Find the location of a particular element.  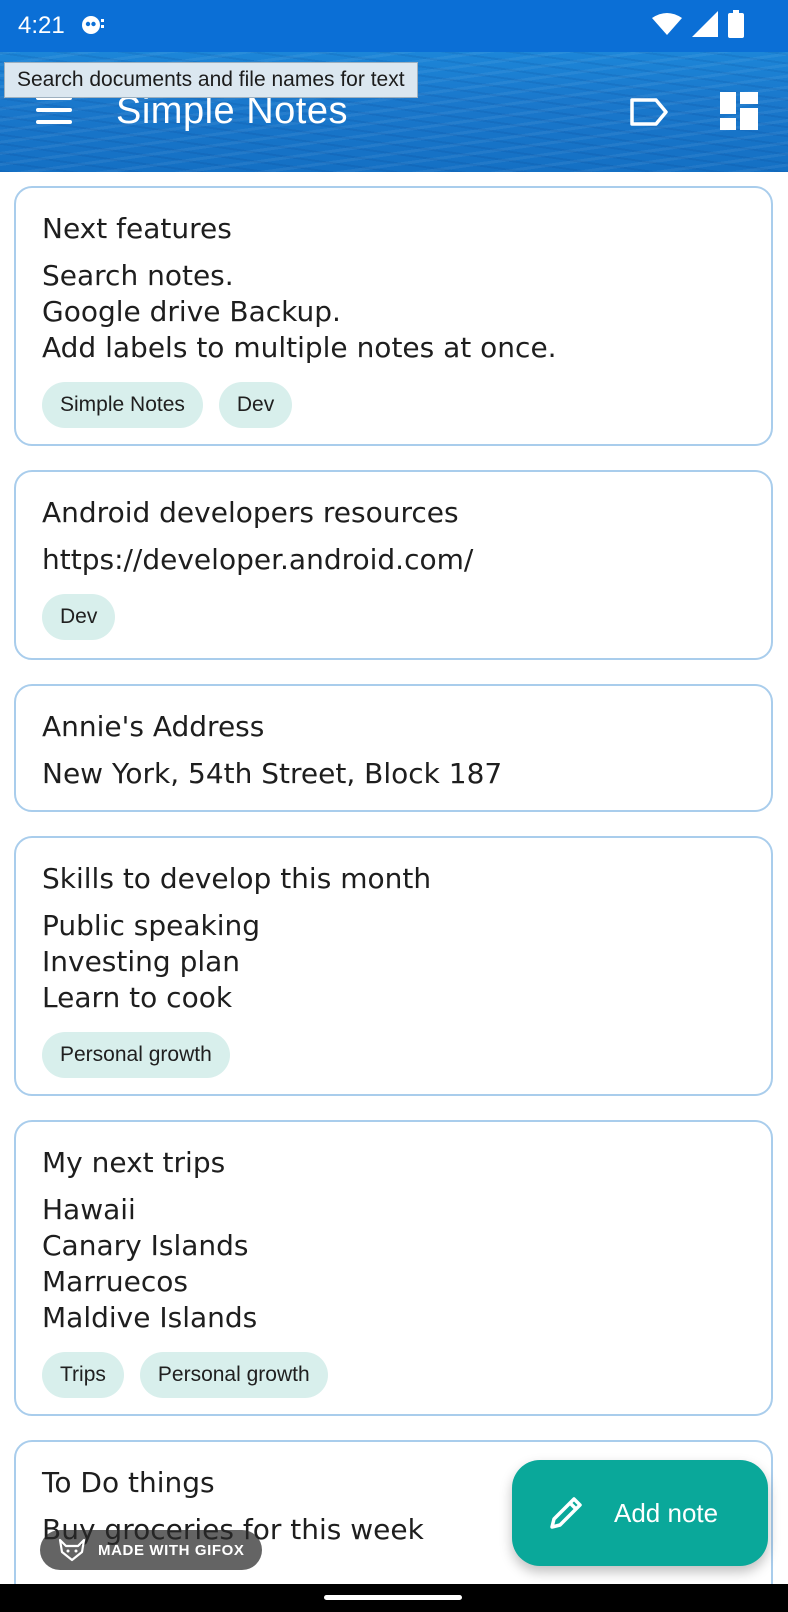

signal-icon is located at coordinates (705, 26).